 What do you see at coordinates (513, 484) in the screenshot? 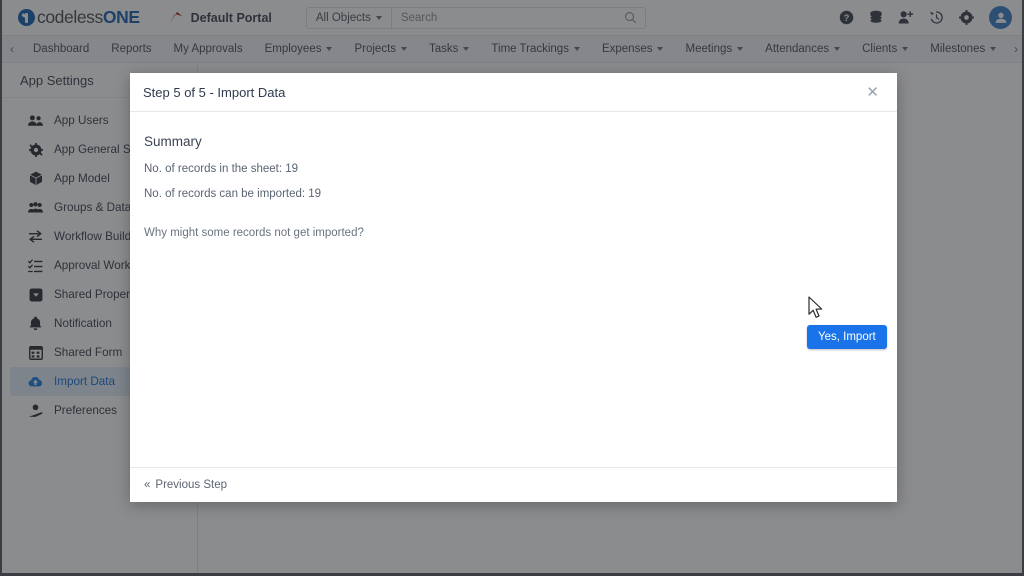
I see `modal-footer: « Previous Step` at bounding box center [513, 484].